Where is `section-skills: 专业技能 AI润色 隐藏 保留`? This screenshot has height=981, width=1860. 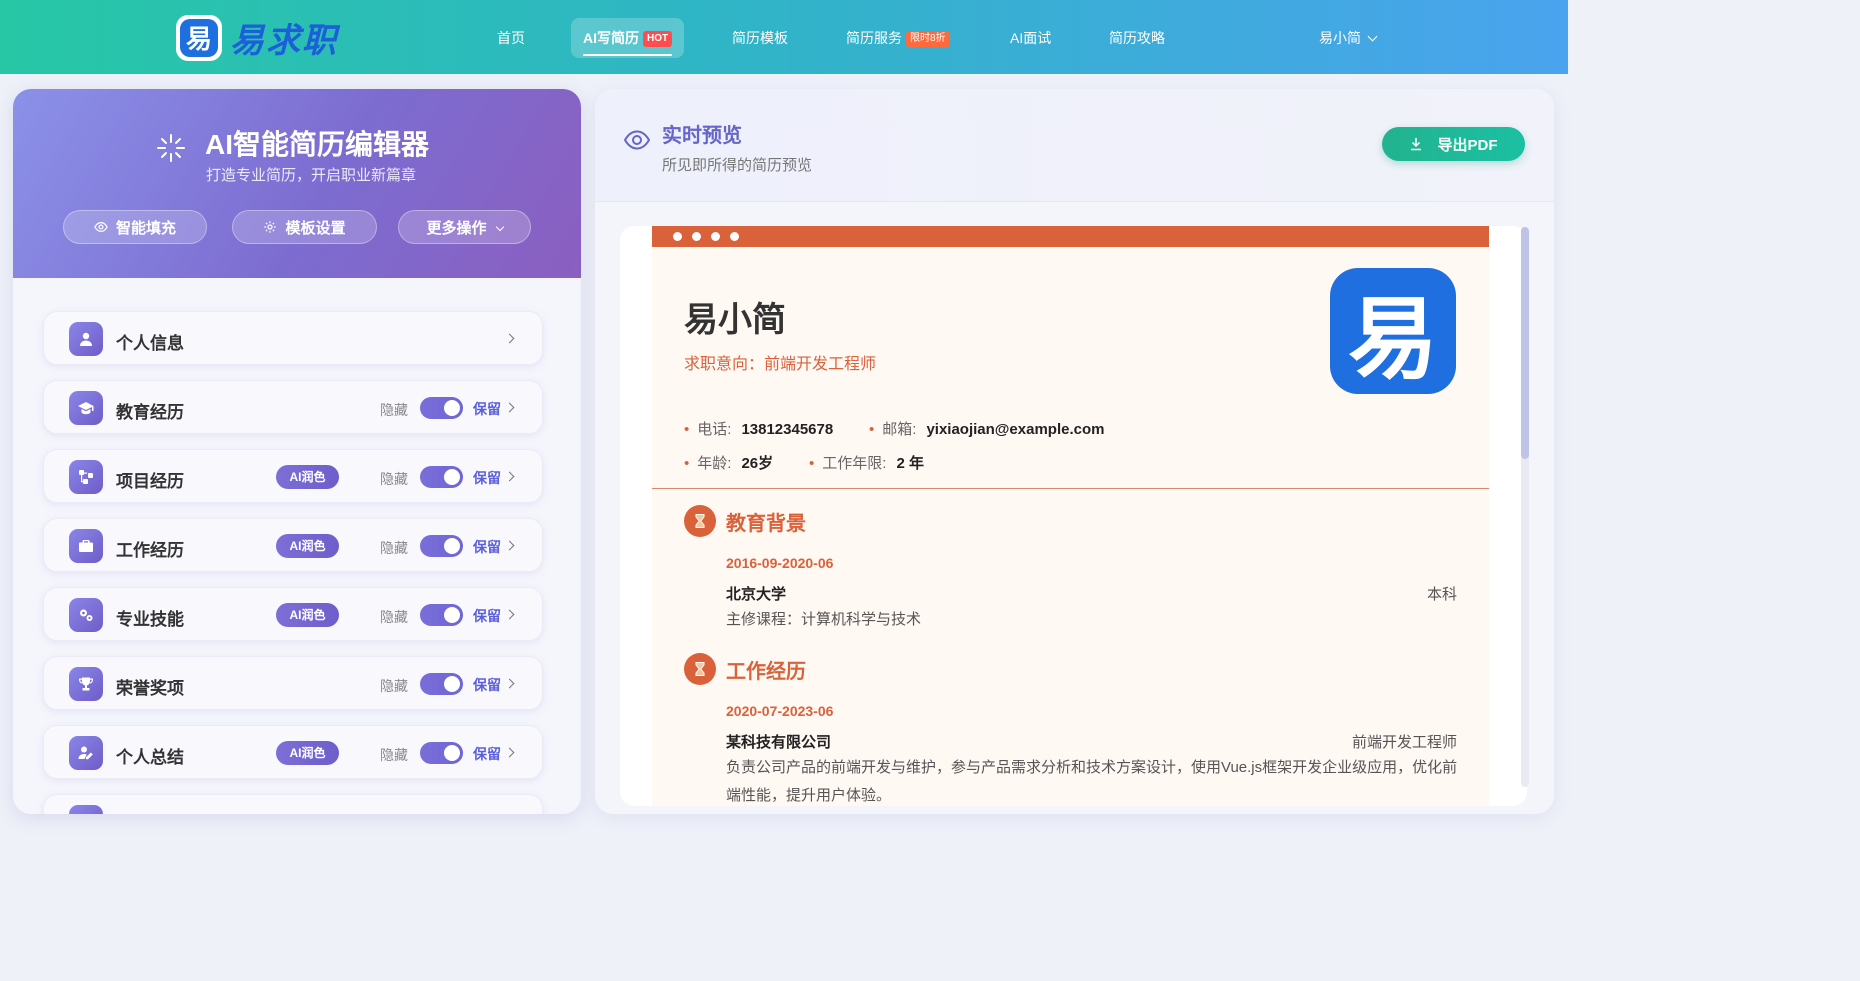 section-skills: 专业技能 AI润色 隐藏 保留 is located at coordinates (293, 614).